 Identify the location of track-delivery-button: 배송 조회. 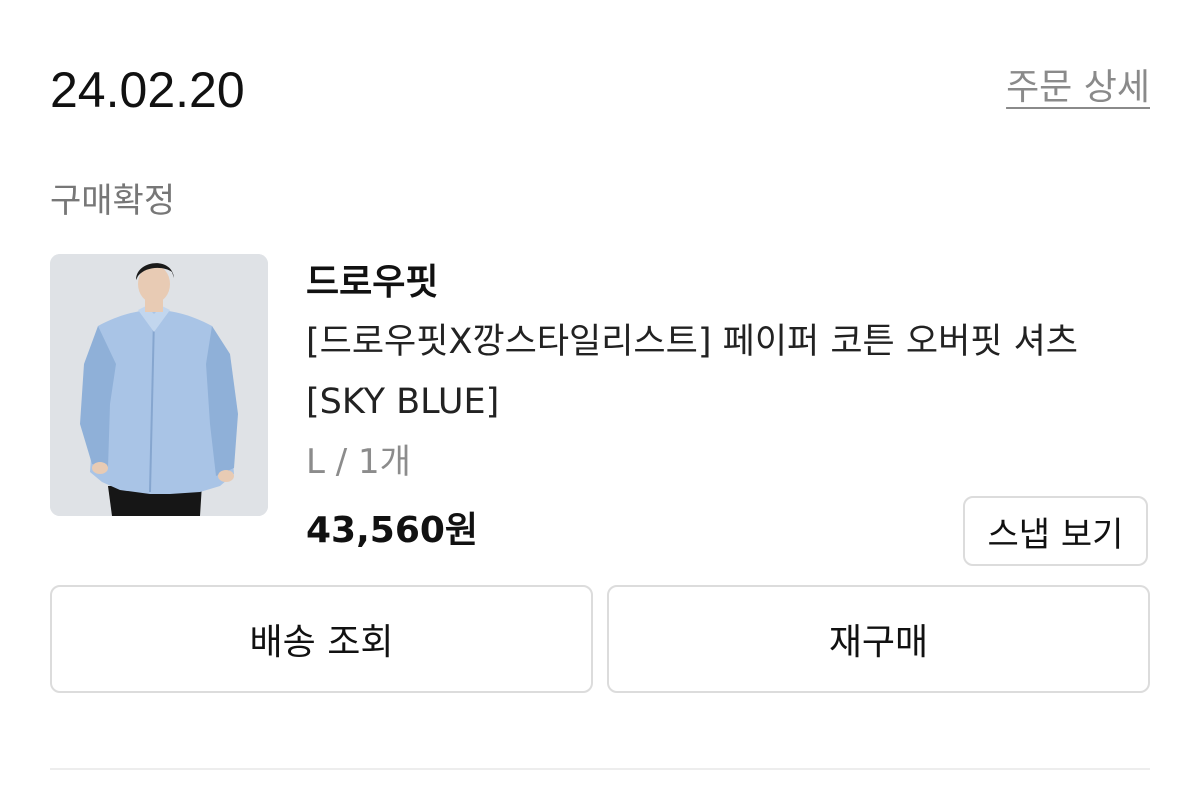
(321, 639).